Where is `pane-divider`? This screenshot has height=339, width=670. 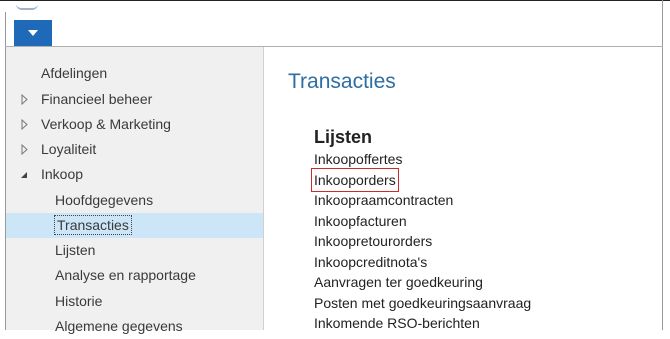
pane-divider is located at coordinates (263, 188).